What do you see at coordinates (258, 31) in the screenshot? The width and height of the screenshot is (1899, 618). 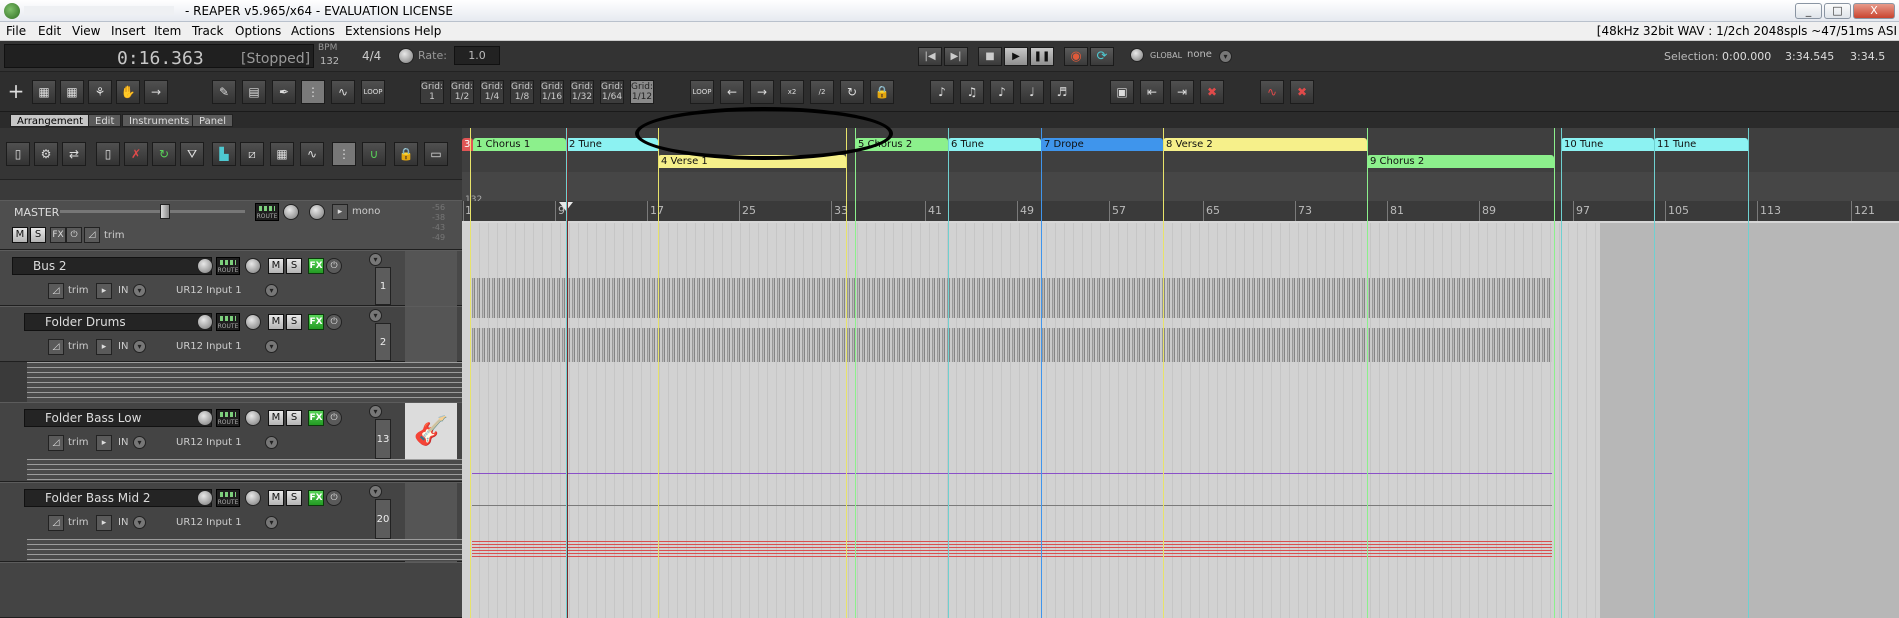 I see `menu-options: Options` at bounding box center [258, 31].